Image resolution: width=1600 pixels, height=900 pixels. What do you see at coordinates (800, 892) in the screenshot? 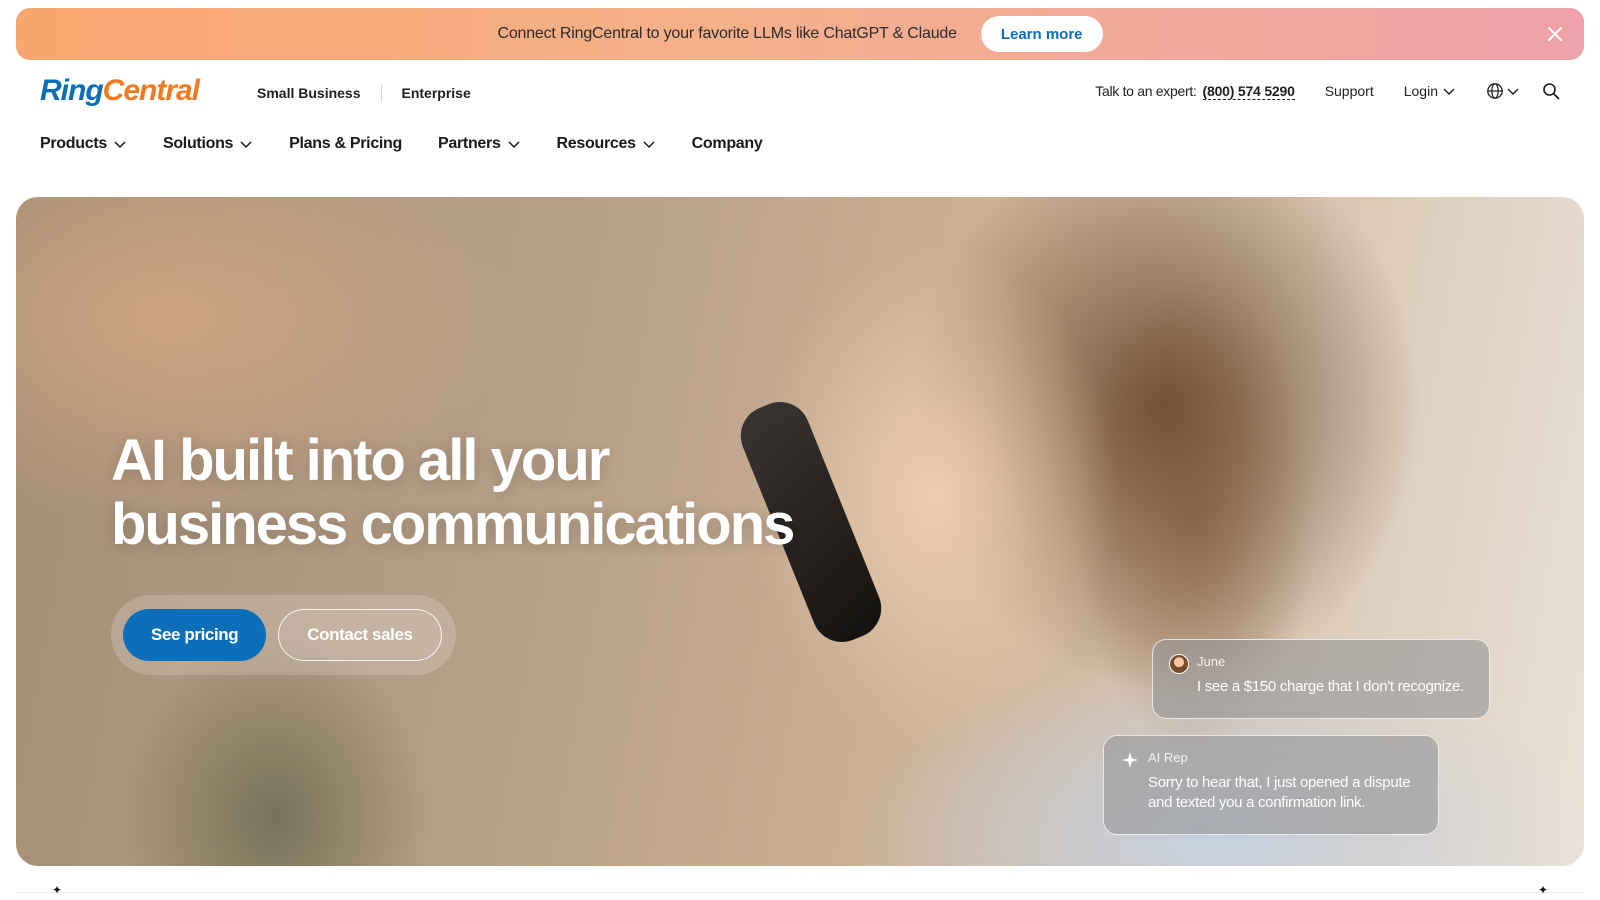
I see `section-divider` at bounding box center [800, 892].